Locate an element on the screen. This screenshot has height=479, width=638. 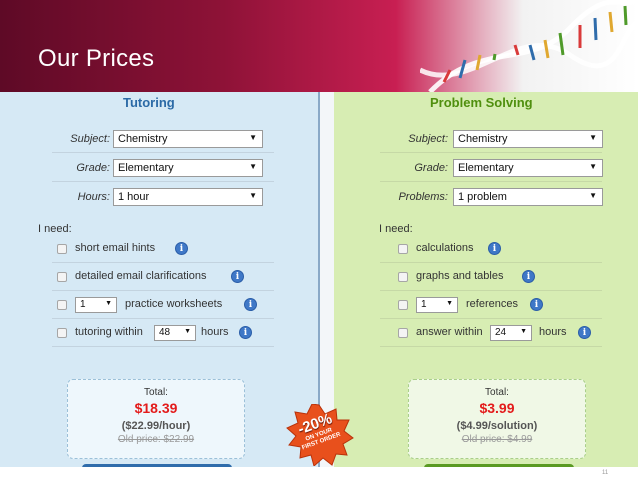
problems-label: Problems: is located at coordinates (423, 197).